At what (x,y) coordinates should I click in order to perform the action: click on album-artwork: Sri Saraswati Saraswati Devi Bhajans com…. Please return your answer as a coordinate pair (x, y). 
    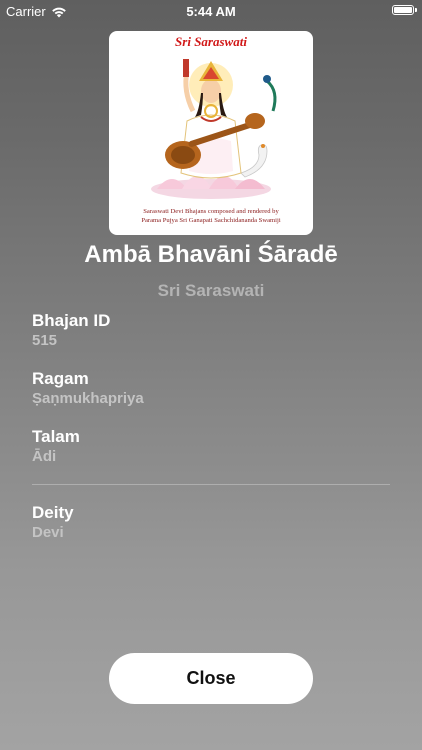
    Looking at the image, I should click on (211, 133).